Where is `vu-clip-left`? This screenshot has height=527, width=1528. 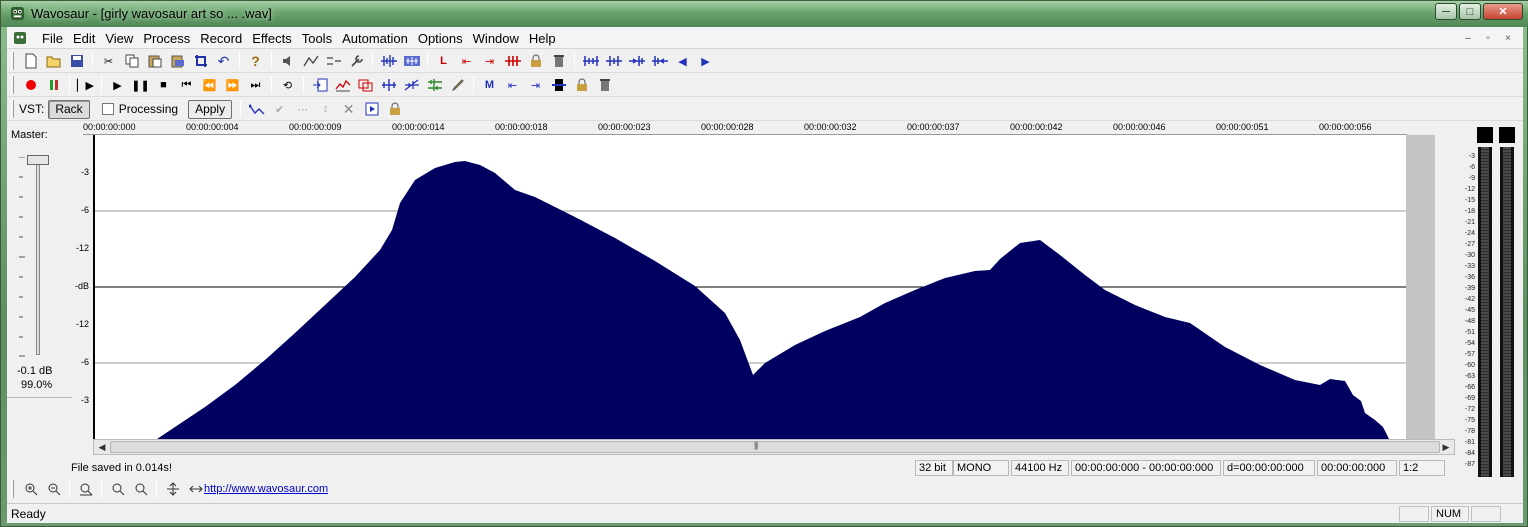 vu-clip-left is located at coordinates (1485, 135).